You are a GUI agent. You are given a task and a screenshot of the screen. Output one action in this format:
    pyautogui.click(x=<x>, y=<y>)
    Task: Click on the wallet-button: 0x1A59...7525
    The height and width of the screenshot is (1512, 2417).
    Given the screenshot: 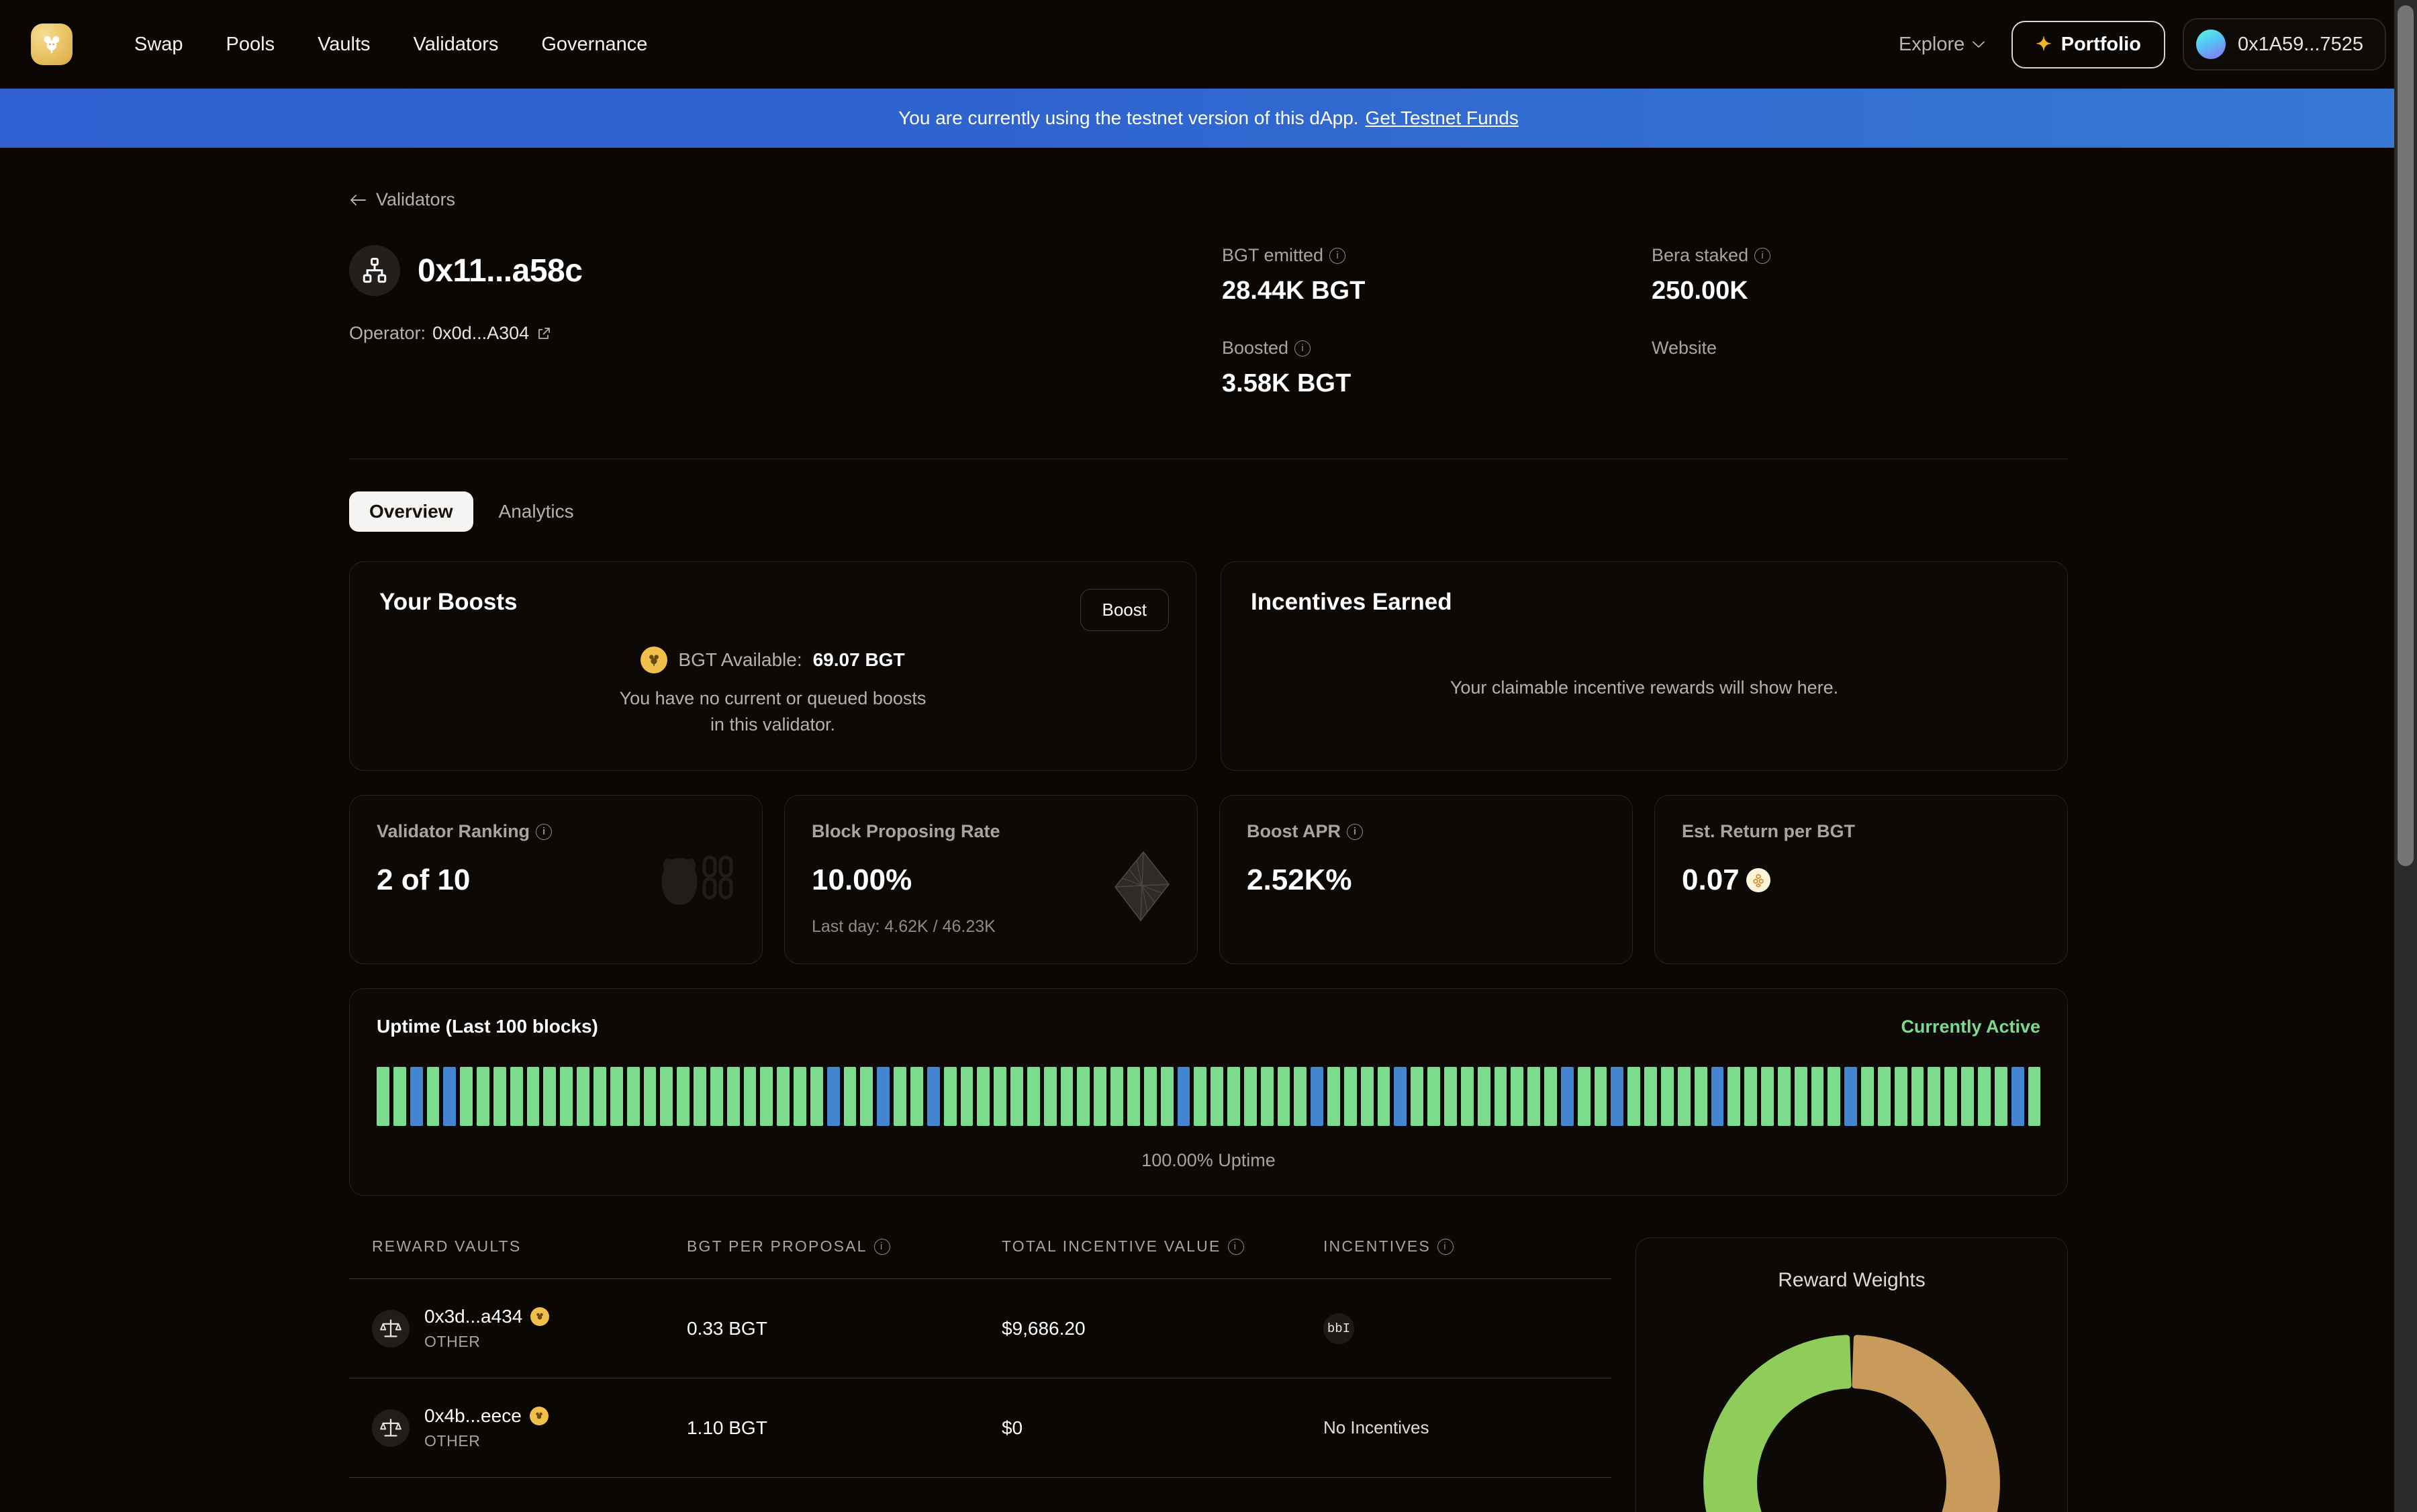 What is the action you would take?
    pyautogui.click(x=2284, y=44)
    